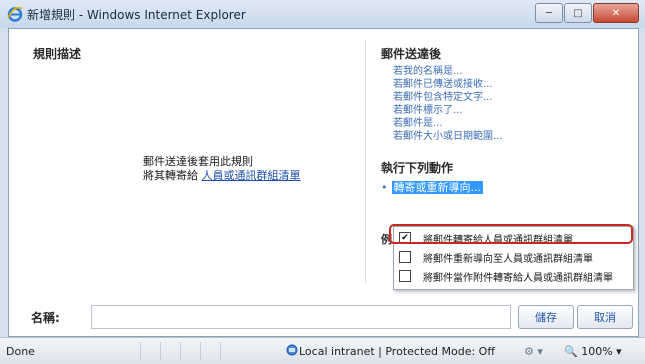 The width and height of the screenshot is (645, 364). Describe the element at coordinates (57, 54) in the screenshot. I see `rule-description-heading: 規則描述` at that location.